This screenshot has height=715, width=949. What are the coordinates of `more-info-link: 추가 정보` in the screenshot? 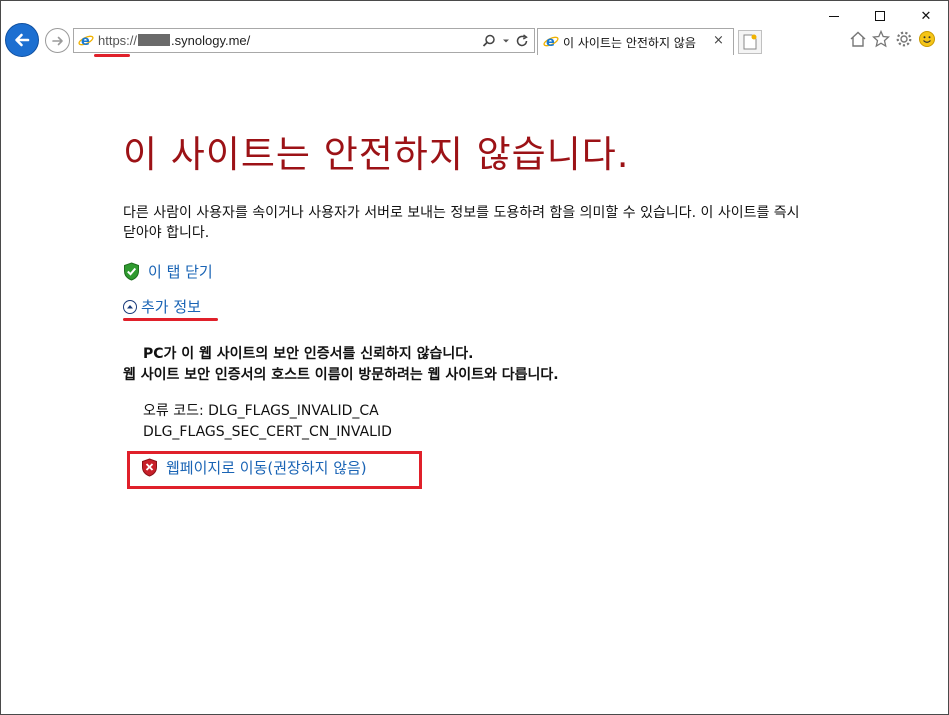 It's located at (162, 306).